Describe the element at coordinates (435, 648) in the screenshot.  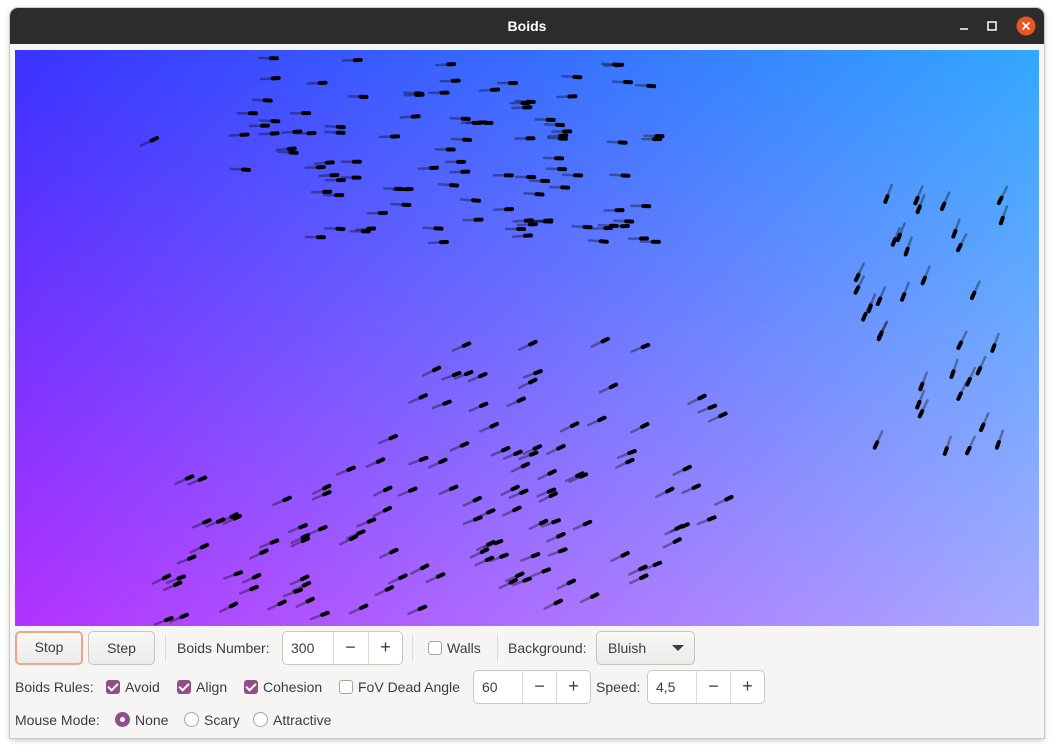
I see `walls-checkbox` at that location.